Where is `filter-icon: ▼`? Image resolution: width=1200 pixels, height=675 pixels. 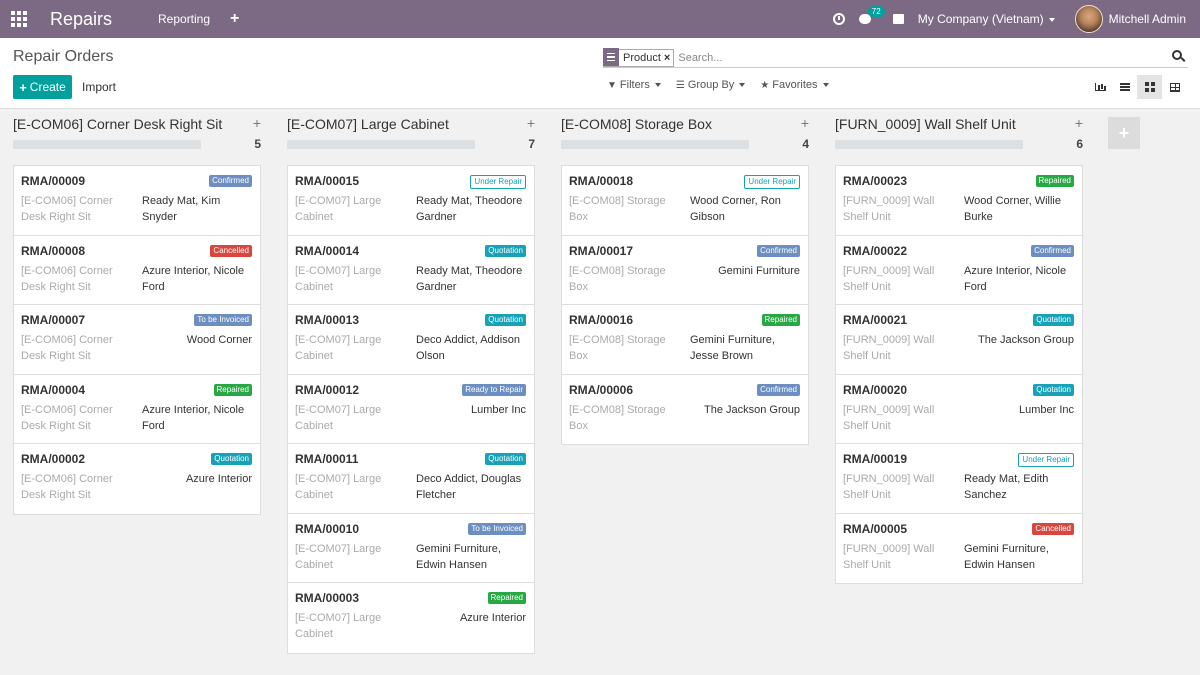 filter-icon: ▼ is located at coordinates (612, 85).